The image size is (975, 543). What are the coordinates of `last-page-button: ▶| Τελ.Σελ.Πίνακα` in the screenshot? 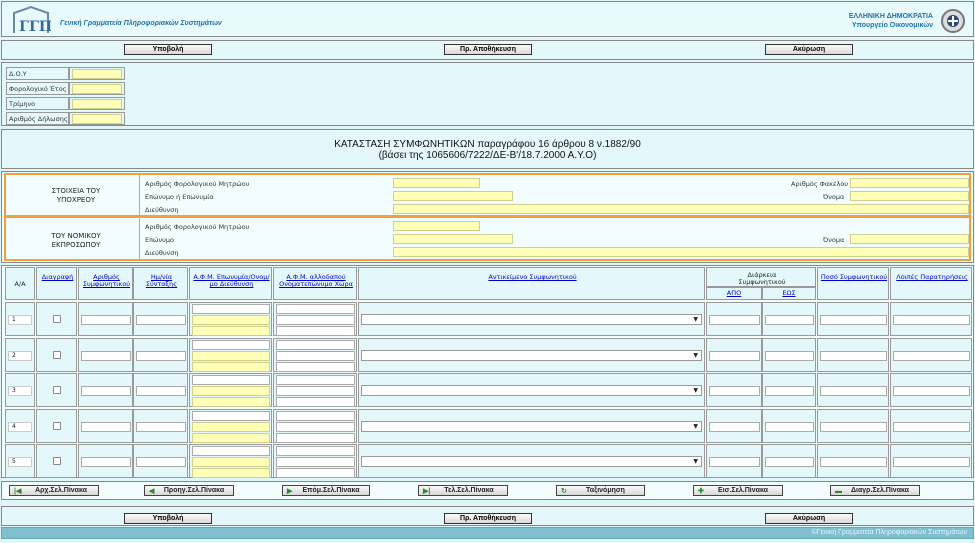 It's located at (463, 490).